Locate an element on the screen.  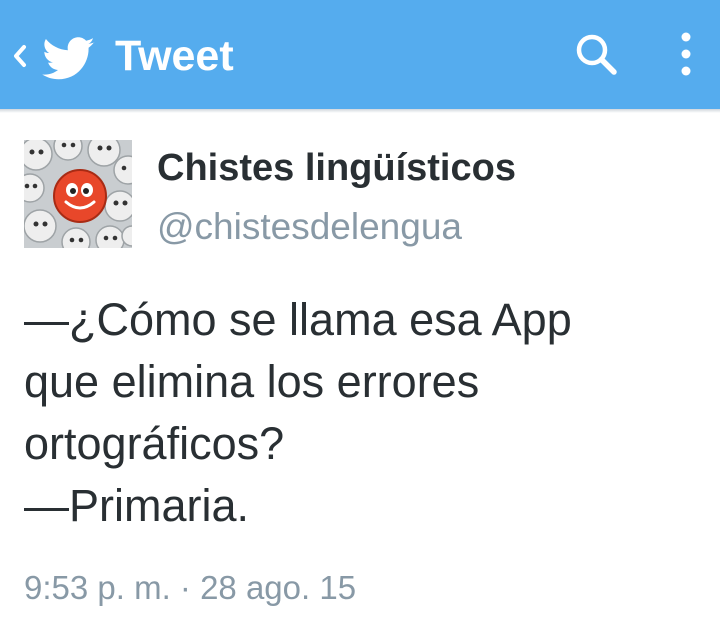
tweet-text-line: que elimina los errores is located at coordinates (252, 381).